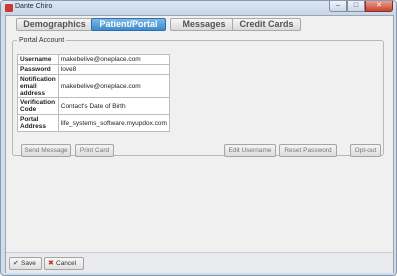 The width and height of the screenshot is (397, 276). I want to click on portal-account-legend: Portal Account, so click(42, 40).